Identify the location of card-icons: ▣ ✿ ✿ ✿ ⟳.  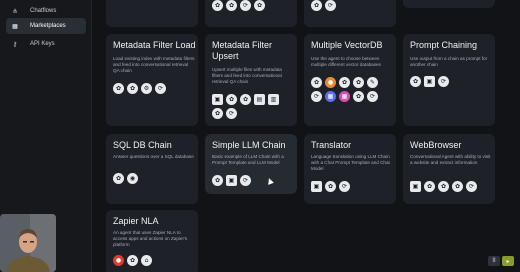
(450, 186).